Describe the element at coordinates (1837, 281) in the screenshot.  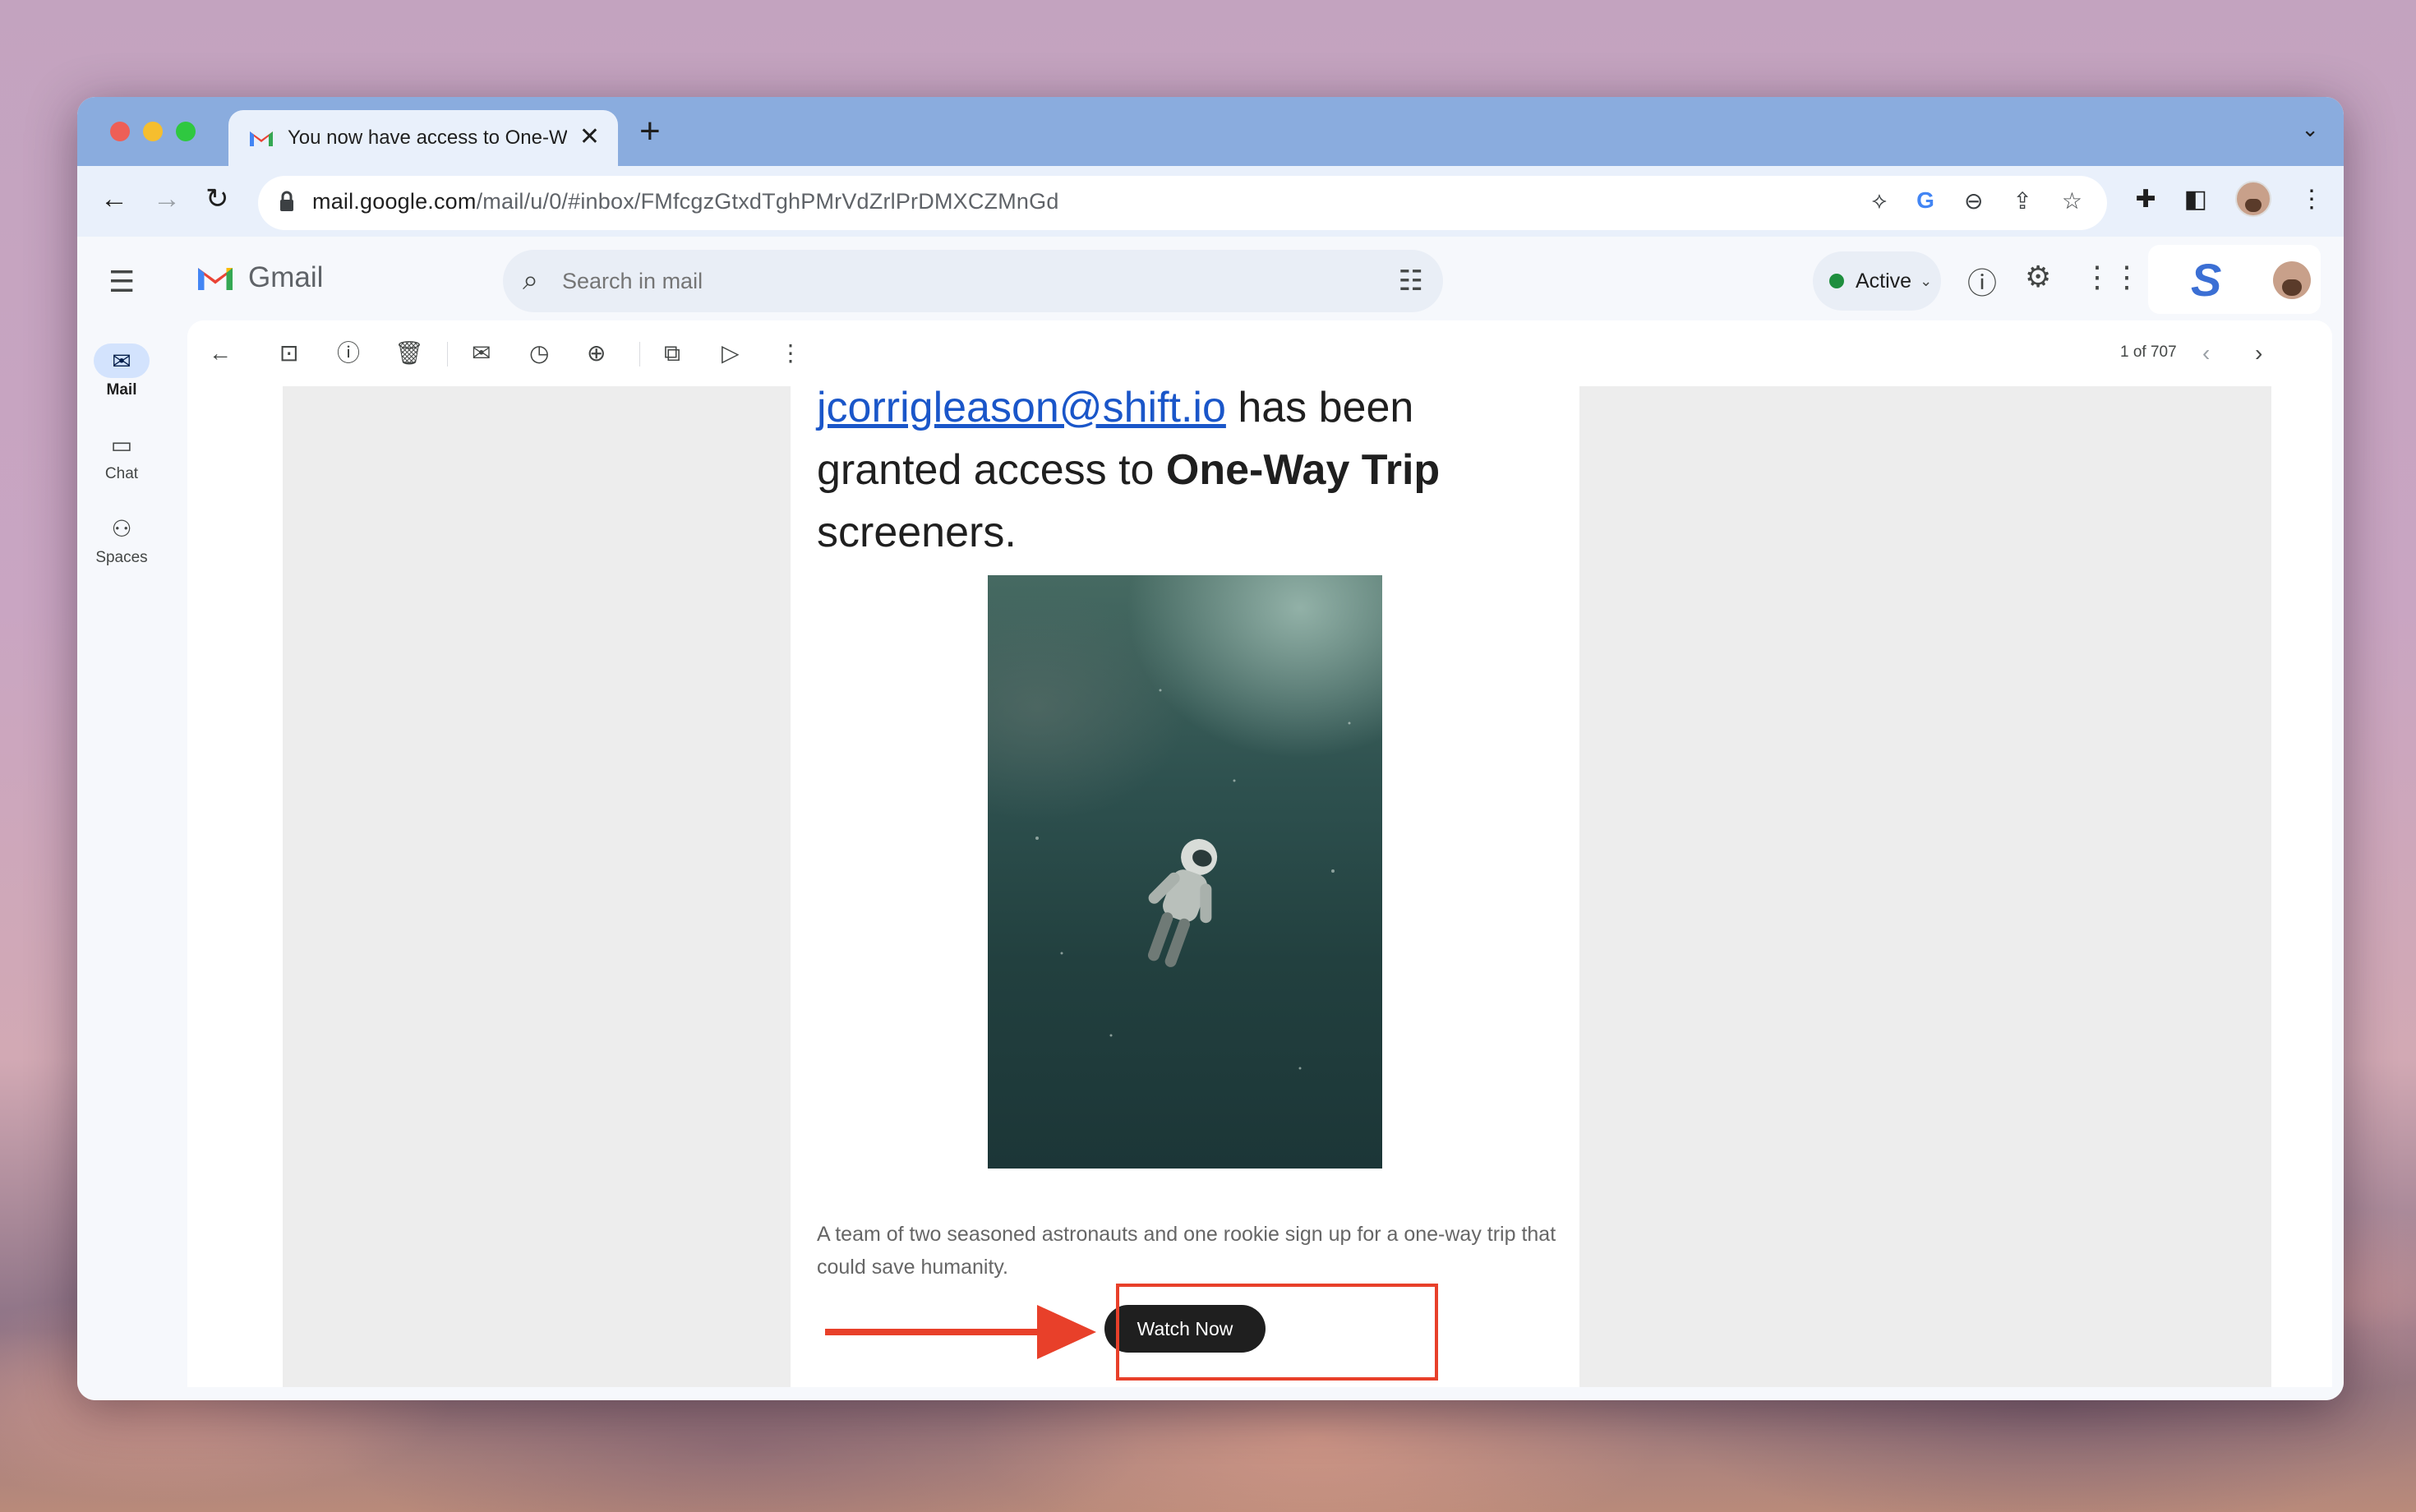
I see `active-status-dot` at that location.